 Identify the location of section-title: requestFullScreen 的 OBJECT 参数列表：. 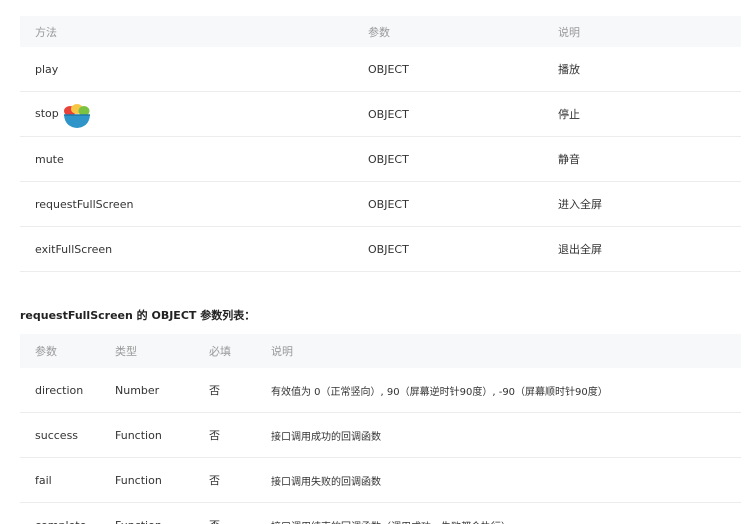
(138, 315).